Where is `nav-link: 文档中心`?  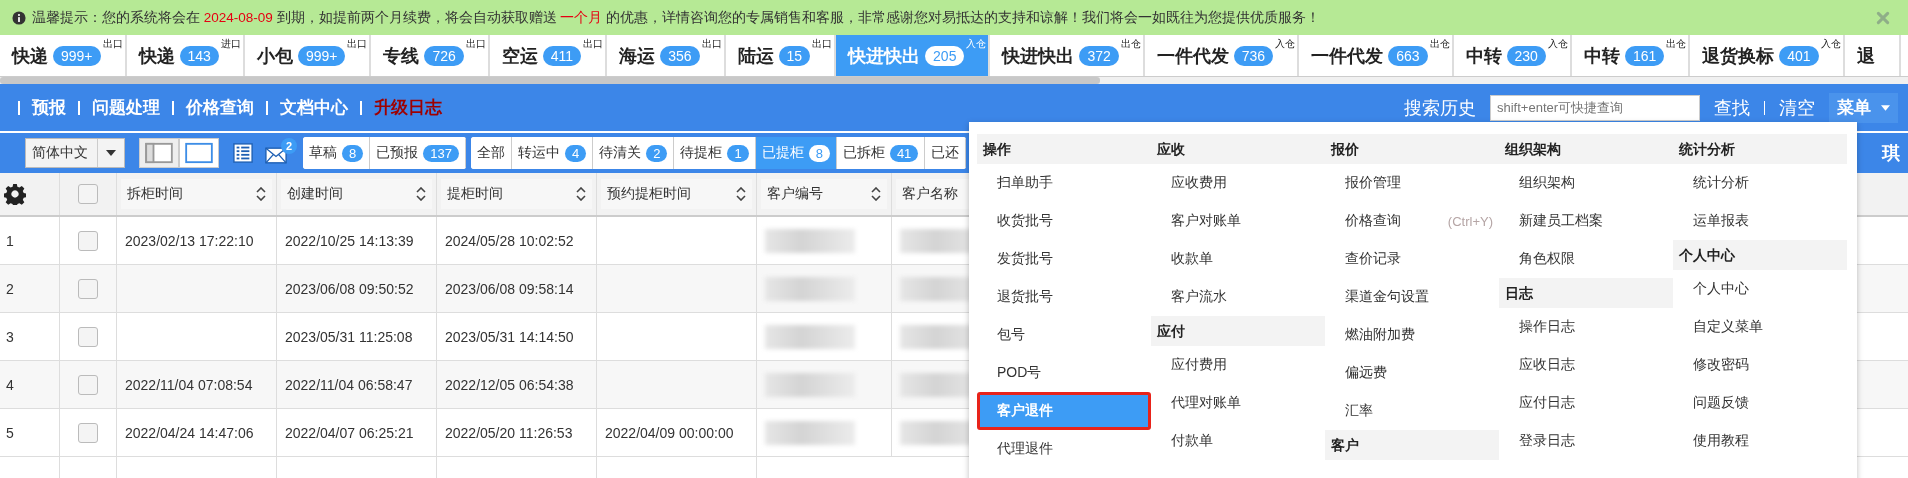
nav-link: 文档中心 is located at coordinates (314, 107).